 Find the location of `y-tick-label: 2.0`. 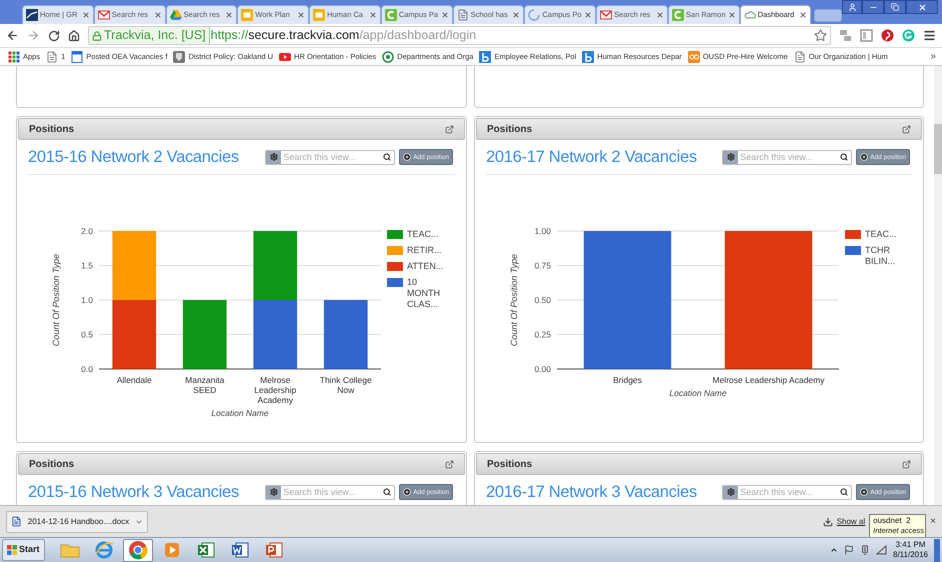

y-tick-label: 2.0 is located at coordinates (87, 231).